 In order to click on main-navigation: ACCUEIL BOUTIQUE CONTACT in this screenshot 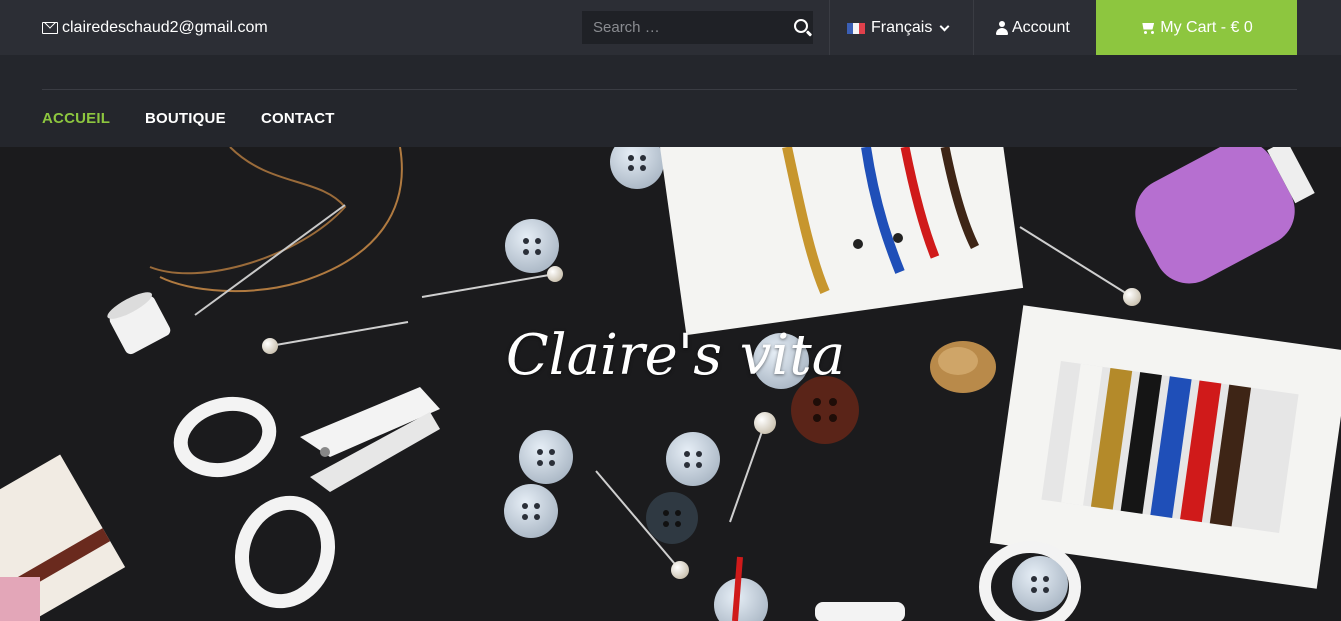, I will do `click(670, 101)`.